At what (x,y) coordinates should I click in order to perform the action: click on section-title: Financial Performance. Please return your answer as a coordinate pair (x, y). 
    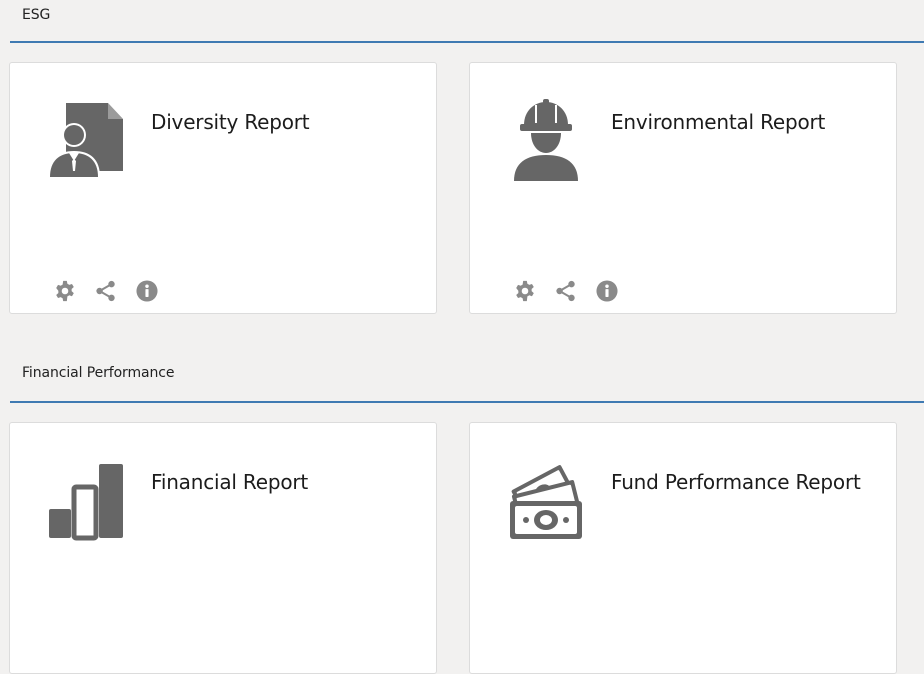
    Looking at the image, I should click on (98, 373).